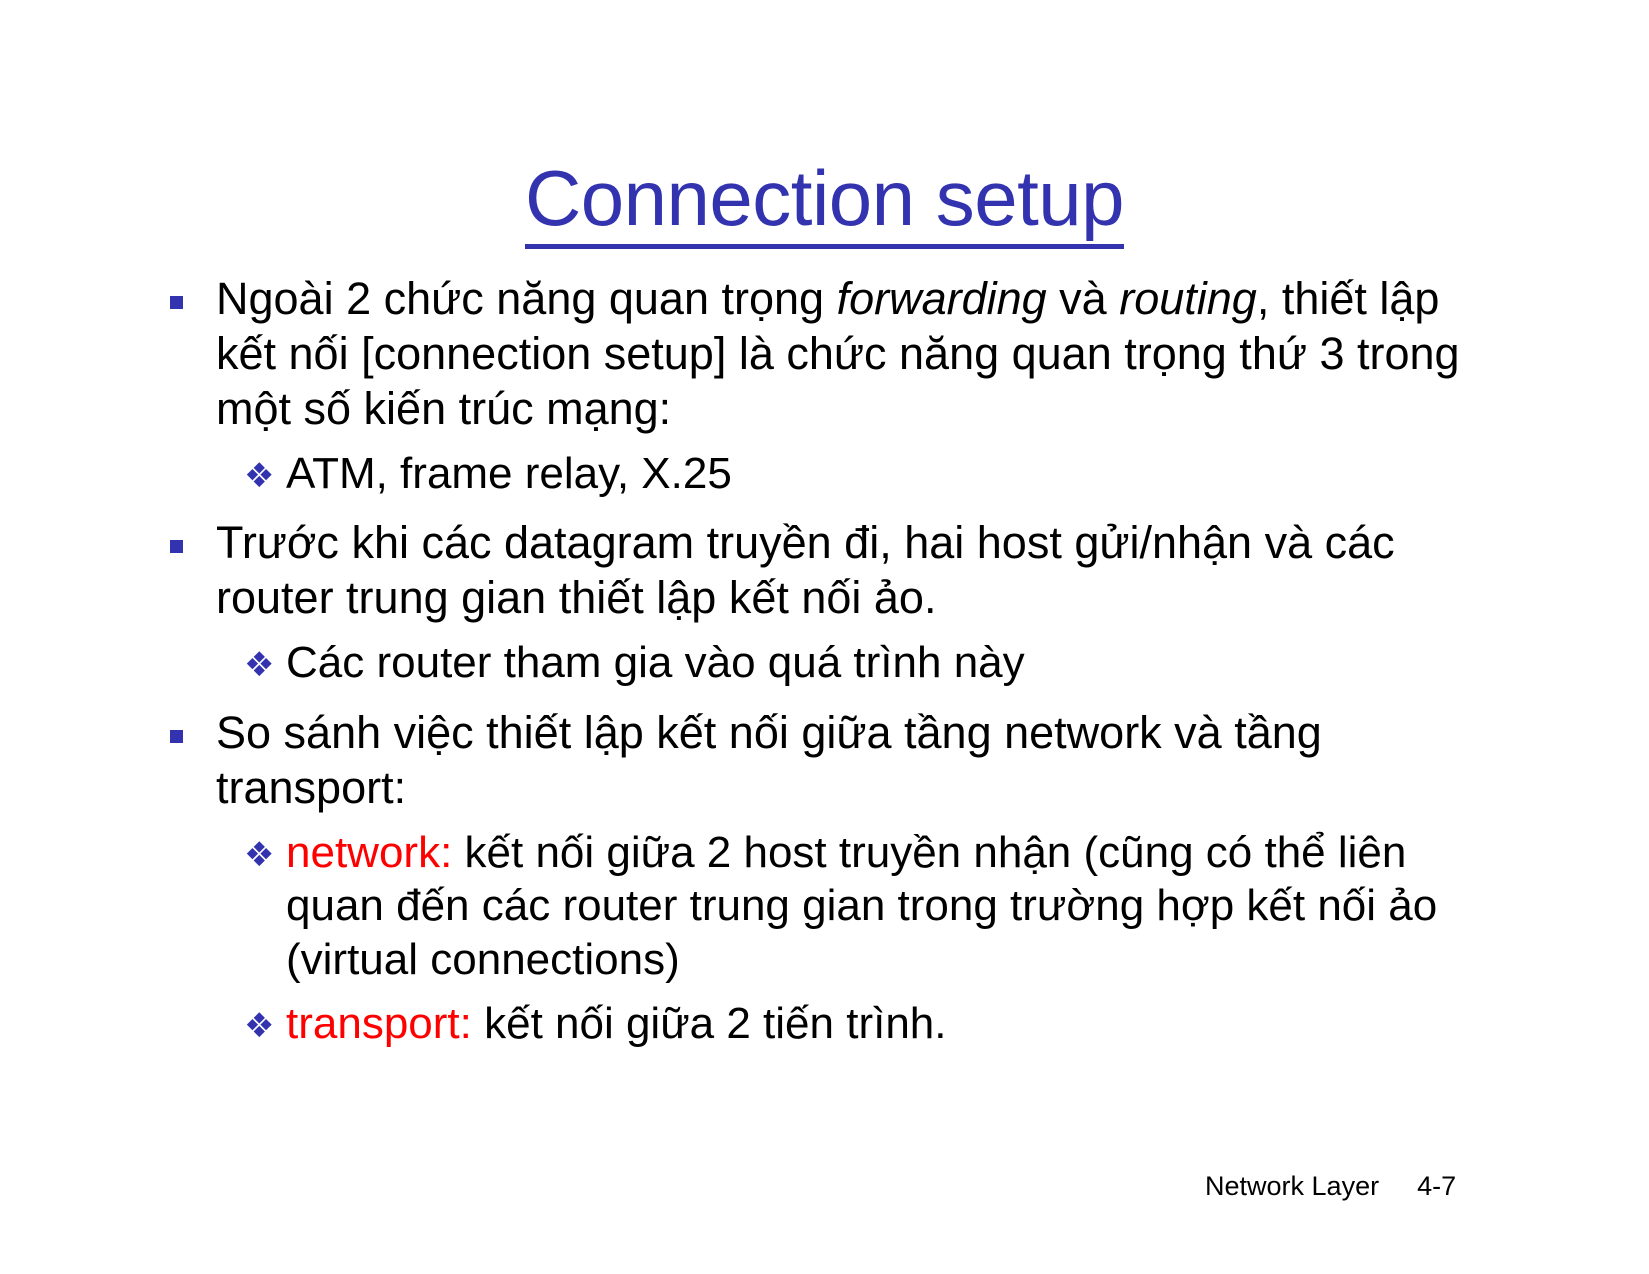 Image resolution: width=1649 pixels, height=1274 pixels. Describe the element at coordinates (1188, 298) in the screenshot. I see `bullet-1-italic-routing: routing` at that location.